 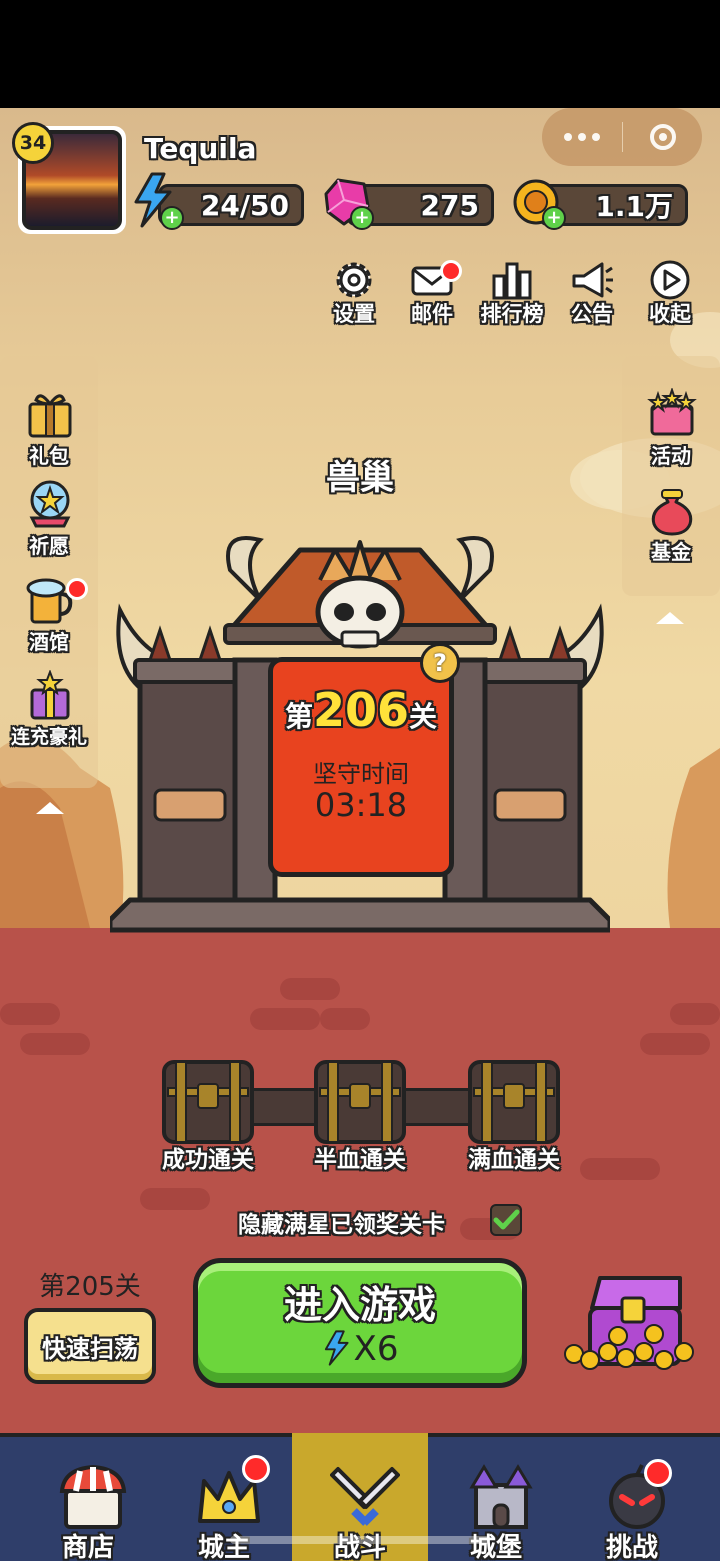 What do you see at coordinates (672, 412) in the screenshot?
I see `event-icon` at bounding box center [672, 412].